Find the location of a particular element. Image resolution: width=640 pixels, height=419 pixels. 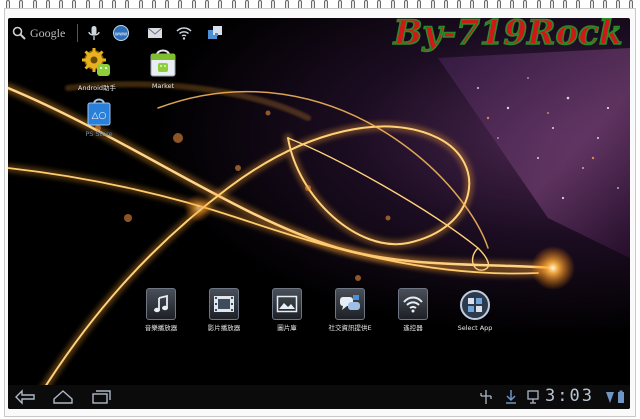

dock-app-gallery: 圖片庫 is located at coordinates (287, 310).